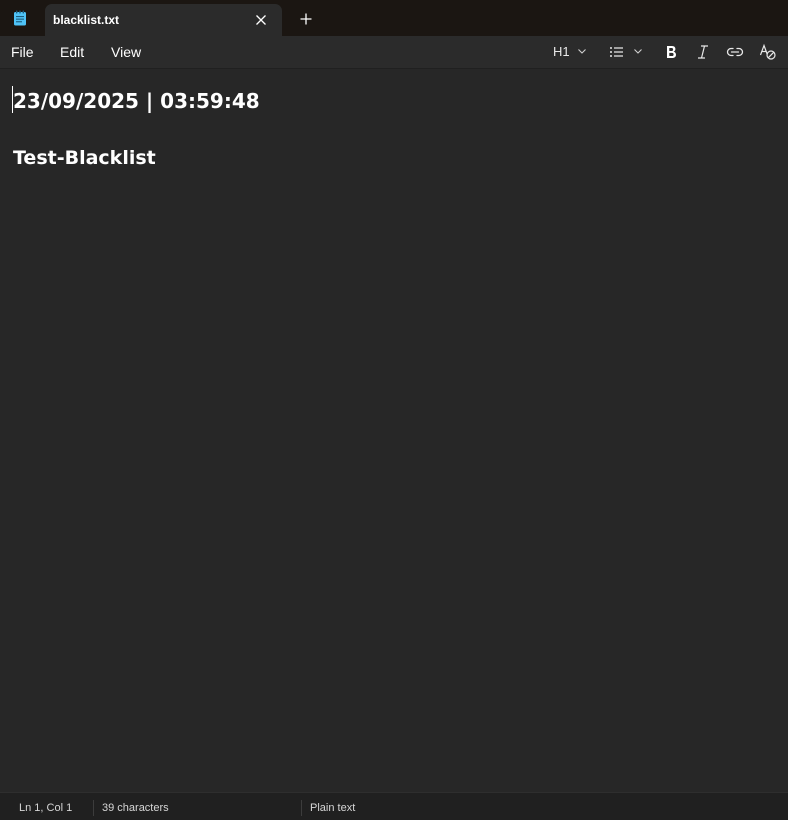  Describe the element at coordinates (84, 158) in the screenshot. I see `document-line-2: Test-Blacklist` at that location.